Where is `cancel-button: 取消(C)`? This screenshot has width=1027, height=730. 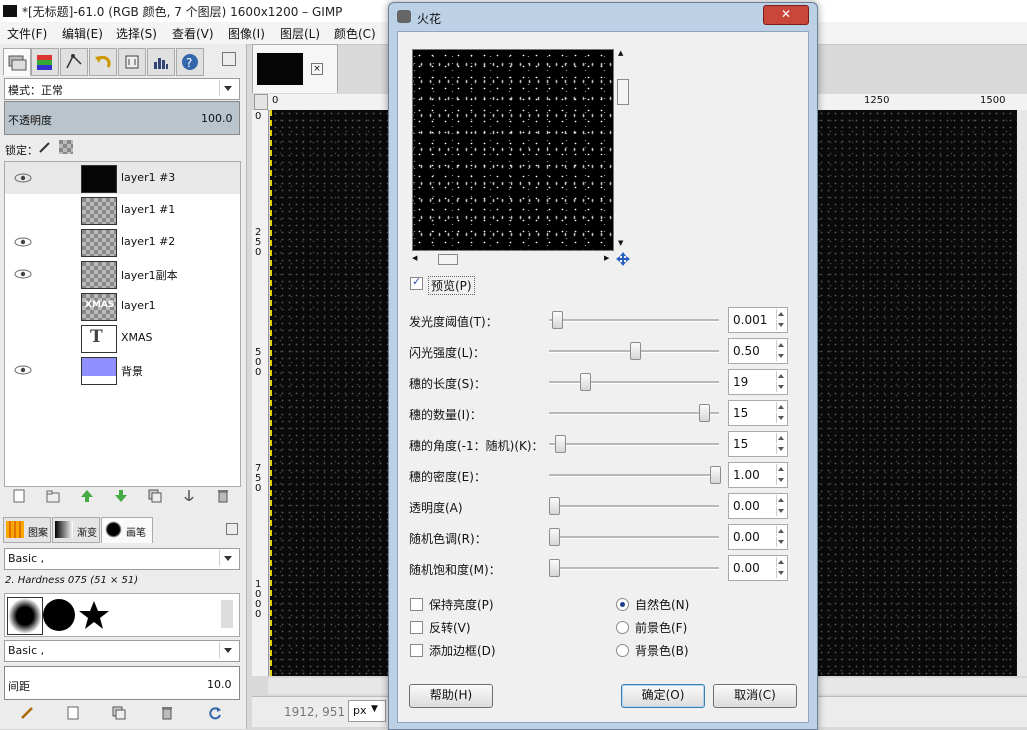 cancel-button: 取消(C) is located at coordinates (755, 696).